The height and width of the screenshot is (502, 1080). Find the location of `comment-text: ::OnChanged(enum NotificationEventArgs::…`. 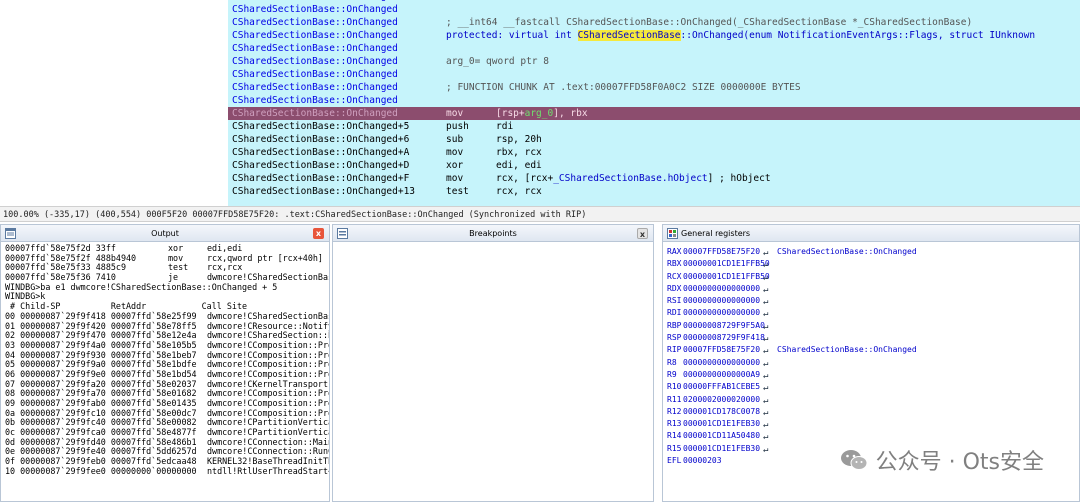

comment-text: ::OnChanged(enum NotificationEventArgs::… is located at coordinates (858, 35).